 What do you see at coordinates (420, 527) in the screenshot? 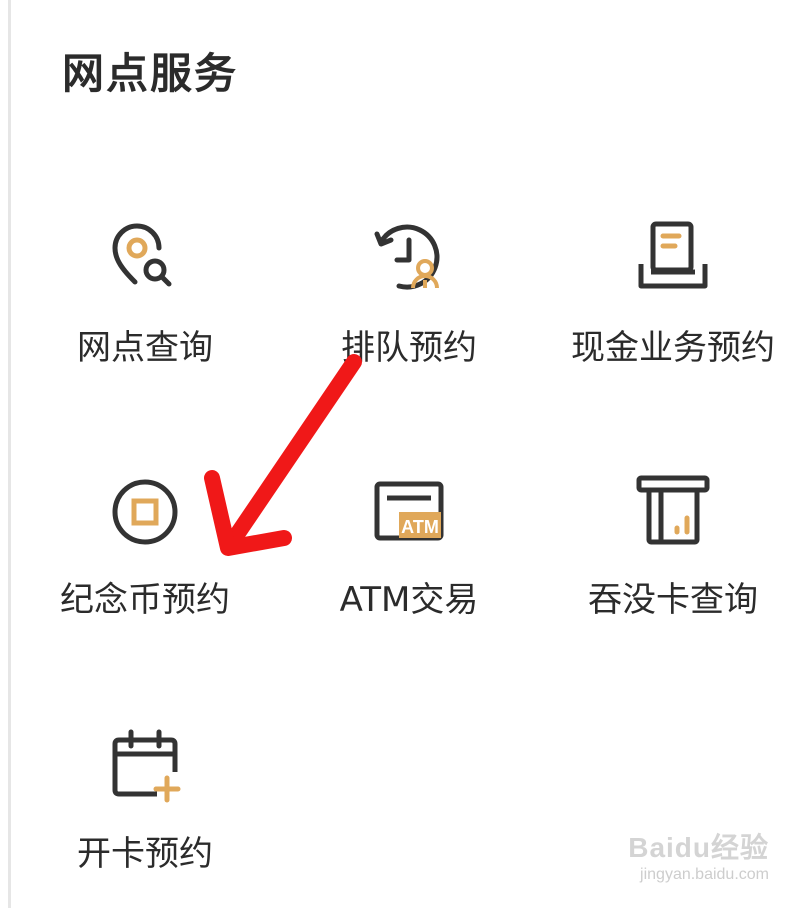
I see `svg-text: ATM` at bounding box center [420, 527].